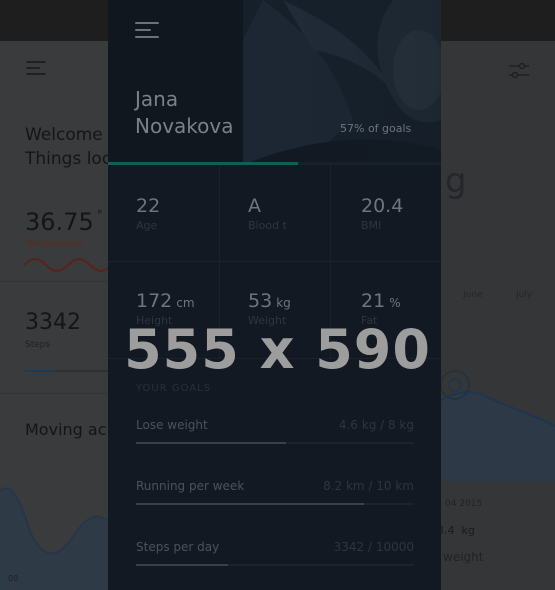 The height and width of the screenshot is (590, 555). What do you see at coordinates (64, 222) in the screenshot?
I see `temperature-value: 36.75 °` at bounding box center [64, 222].